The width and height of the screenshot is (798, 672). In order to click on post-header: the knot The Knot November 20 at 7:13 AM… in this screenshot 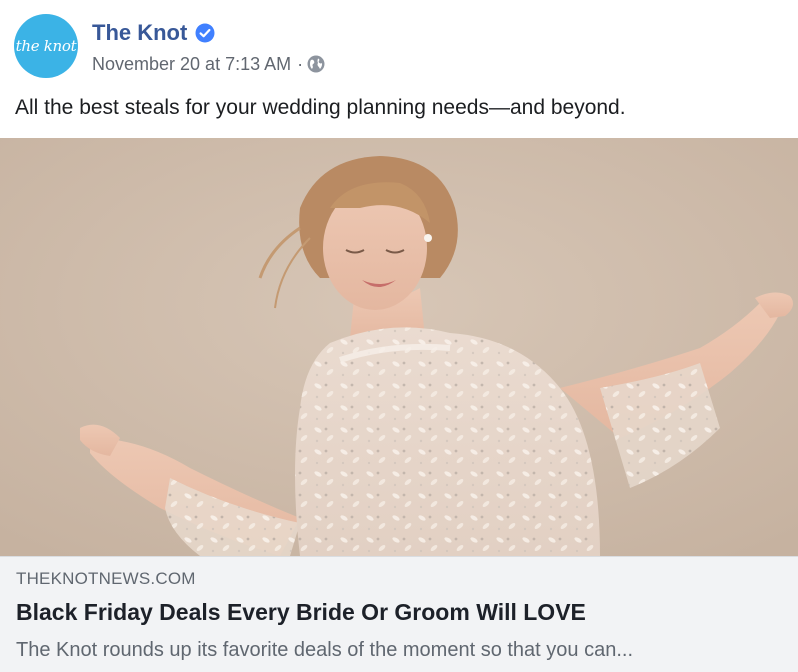, I will do `click(169, 49)`.